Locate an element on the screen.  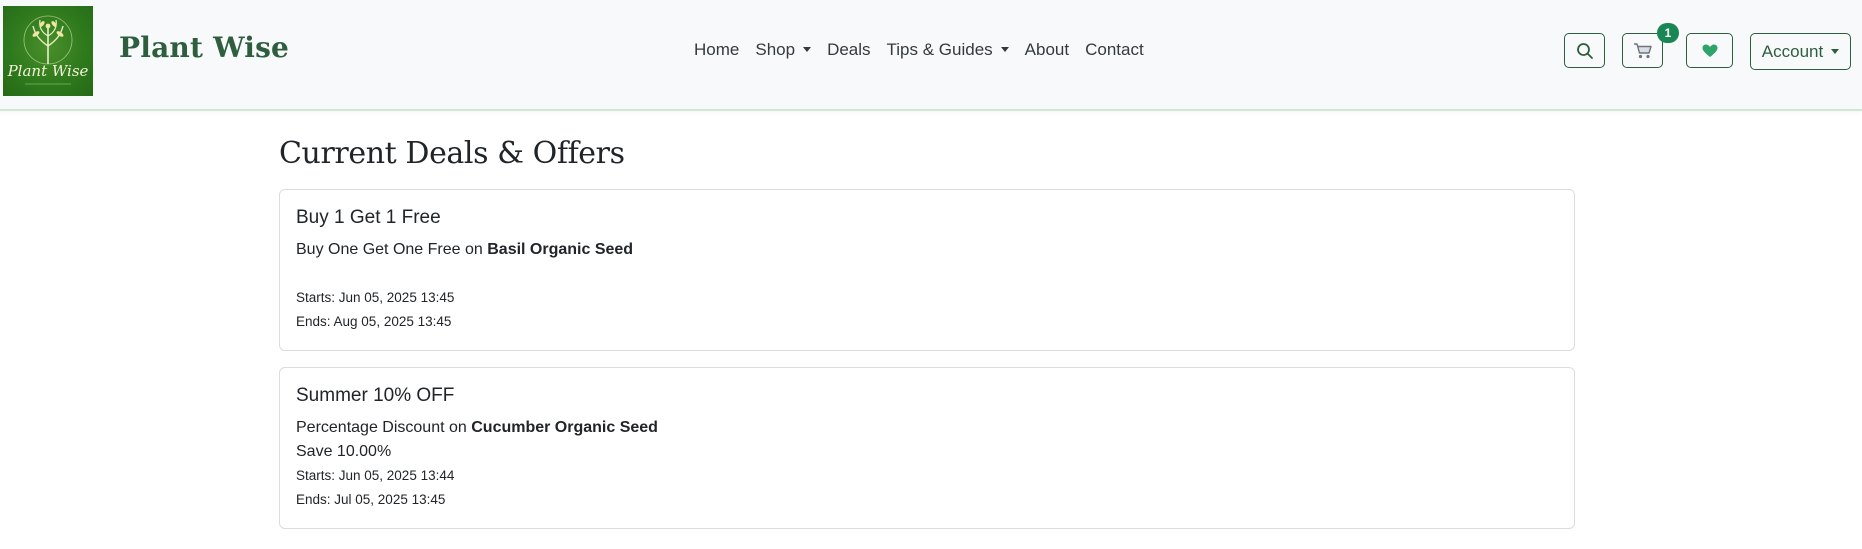
nav-shop-label: Shop is located at coordinates (775, 49).